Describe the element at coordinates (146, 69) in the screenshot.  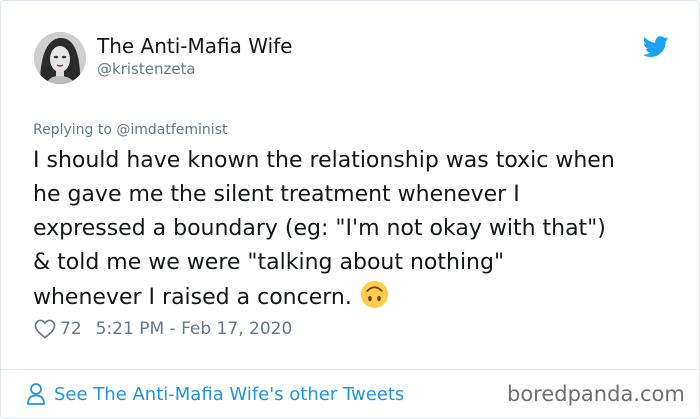
I see `author-handle: @kristenzeta` at that location.